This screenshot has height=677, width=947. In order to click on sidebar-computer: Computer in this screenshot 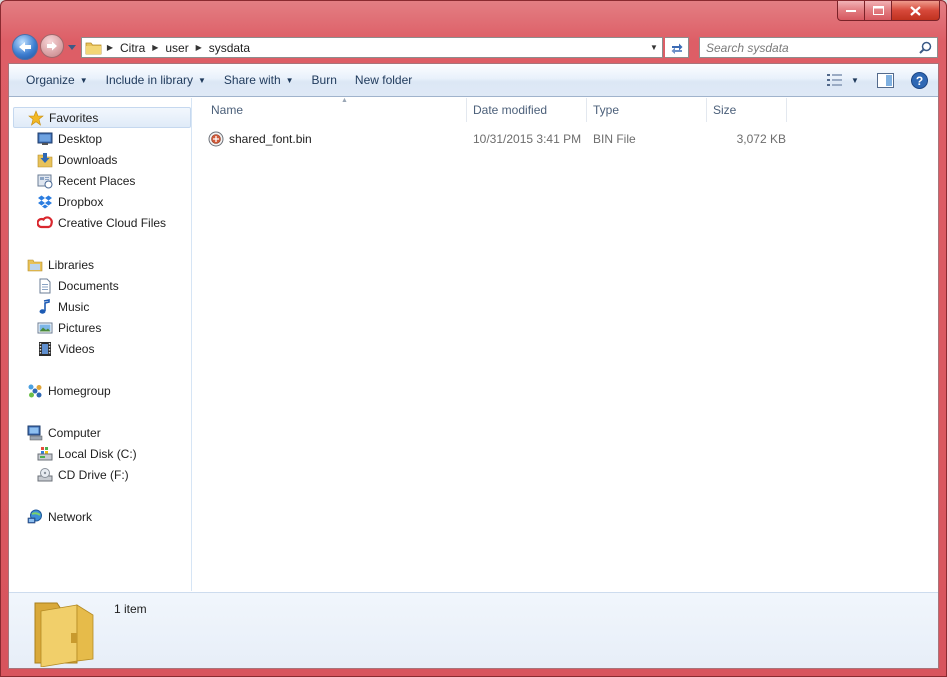, I will do `click(102, 432)`.